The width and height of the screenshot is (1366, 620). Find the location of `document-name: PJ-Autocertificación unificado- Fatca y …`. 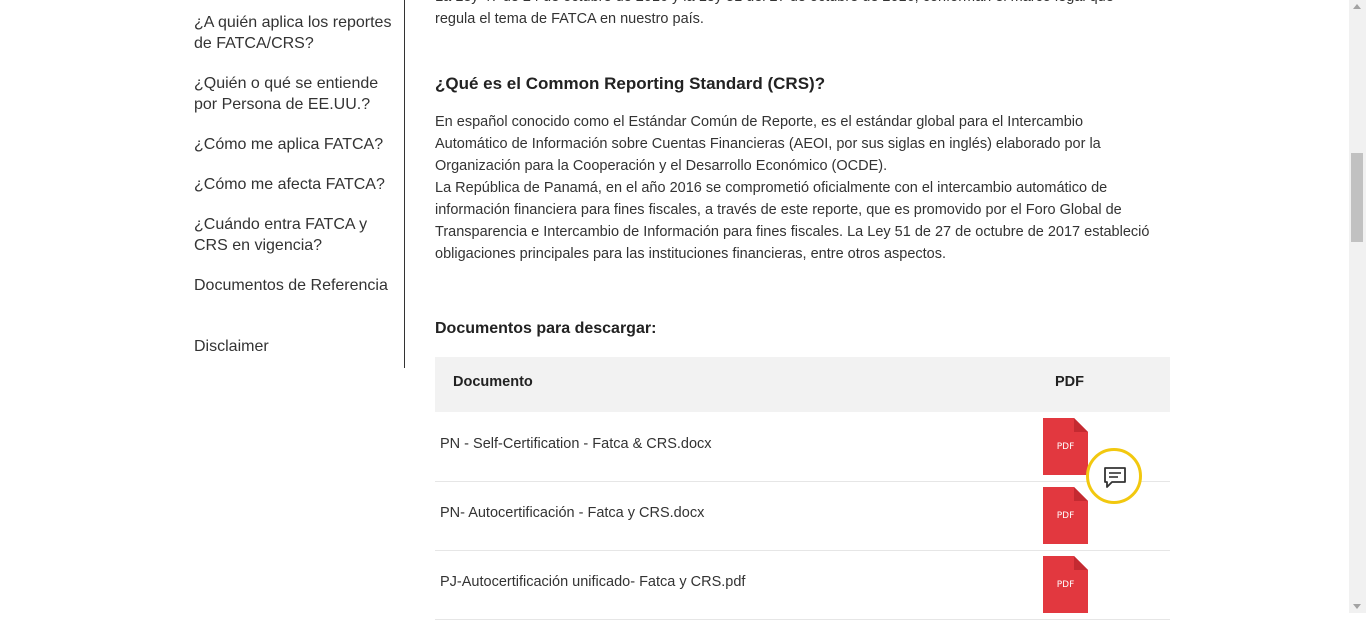

document-name: PJ-Autocertificación unificado- Fatca y … is located at coordinates (593, 582).